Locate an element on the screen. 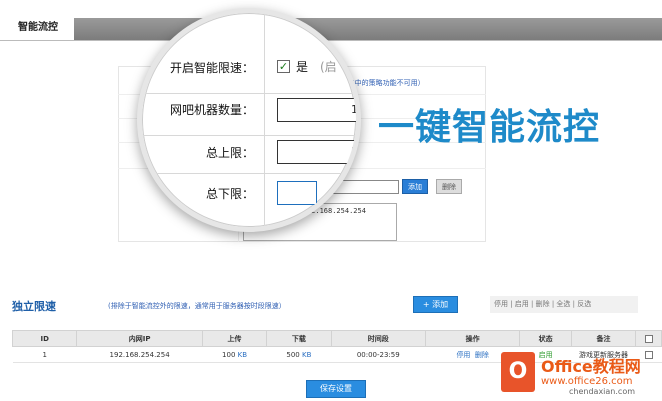 The image size is (662, 401). row-upload: 100 KB is located at coordinates (234, 354).